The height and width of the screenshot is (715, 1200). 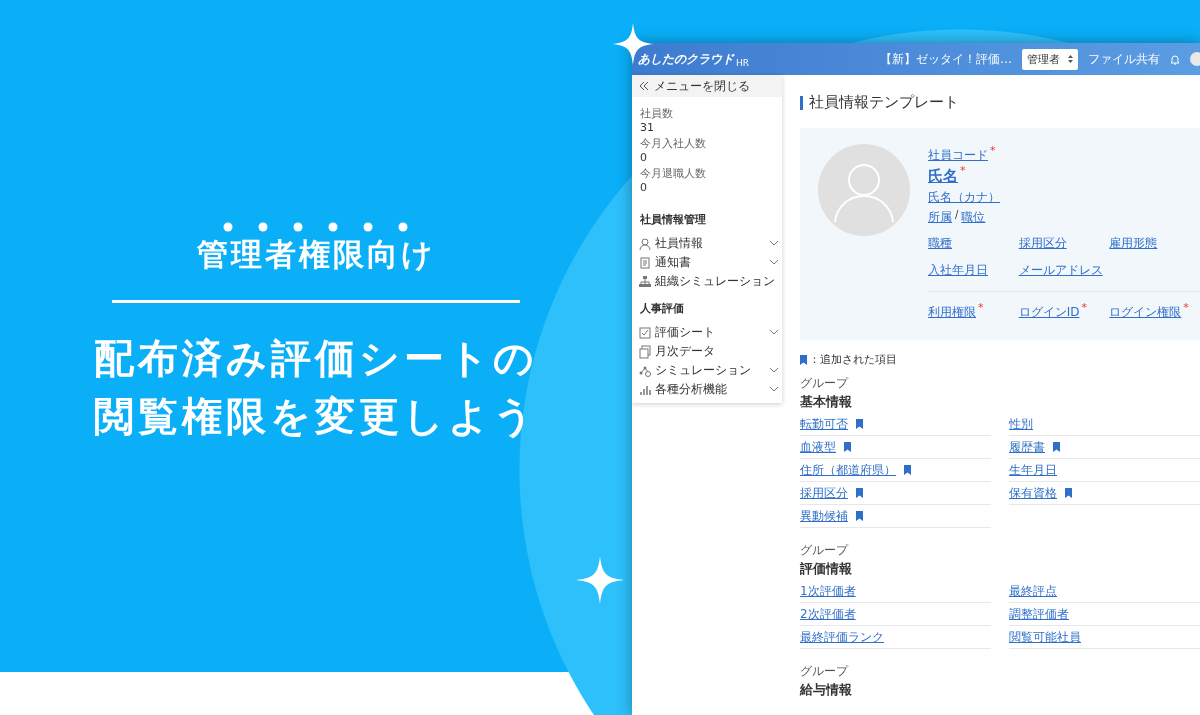 What do you see at coordinates (600, 580) in the screenshot?
I see `sparkle-icon` at bounding box center [600, 580].